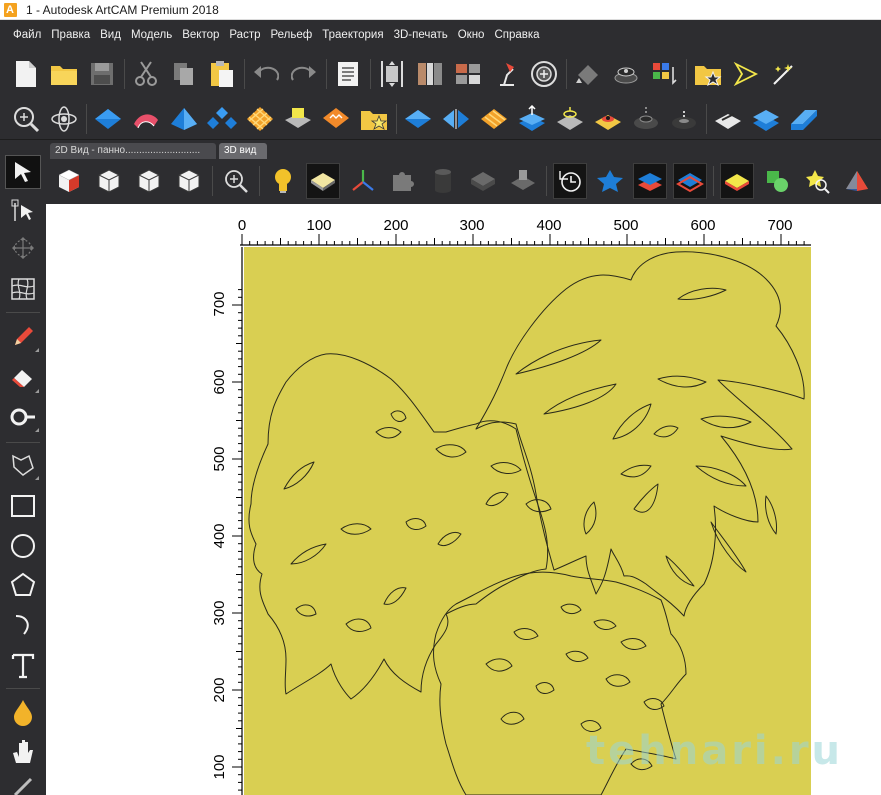 The width and height of the screenshot is (881, 795). What do you see at coordinates (543, 74) in the screenshot?
I see `render-icon` at bounding box center [543, 74].